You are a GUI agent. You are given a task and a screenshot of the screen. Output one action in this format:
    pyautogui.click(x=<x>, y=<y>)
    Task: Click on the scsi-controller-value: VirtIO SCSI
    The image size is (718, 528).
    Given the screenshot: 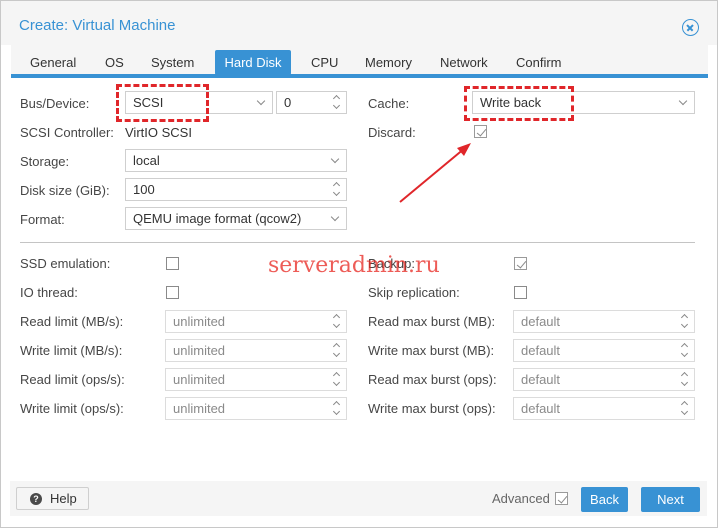 What is the action you would take?
    pyautogui.click(x=158, y=132)
    